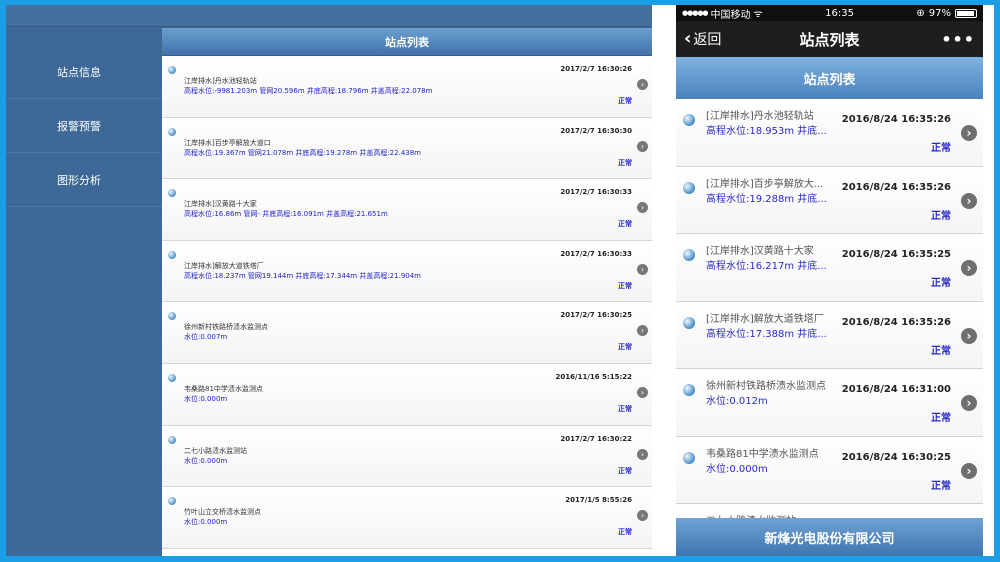 This screenshot has height=562, width=1000. Describe the element at coordinates (226, 327) in the screenshot. I see `station-name: 徐州新村铁路桥渍水监测点` at that location.